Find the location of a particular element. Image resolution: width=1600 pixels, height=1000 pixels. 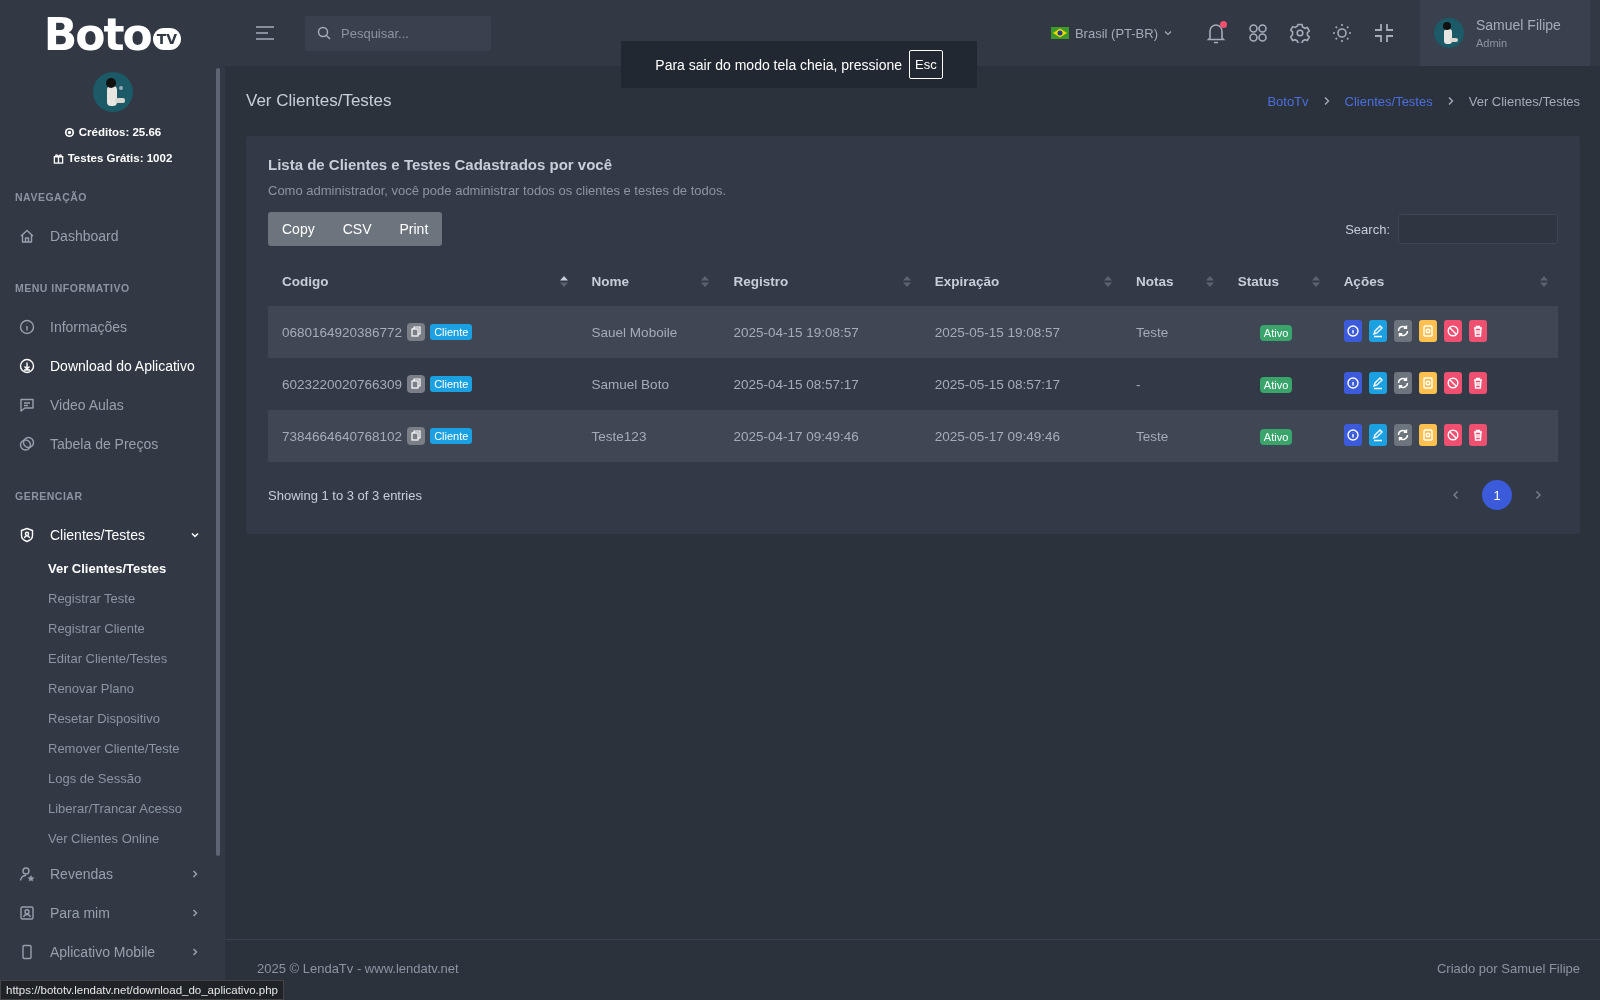

column-header: Ações is located at coordinates (1443, 281).